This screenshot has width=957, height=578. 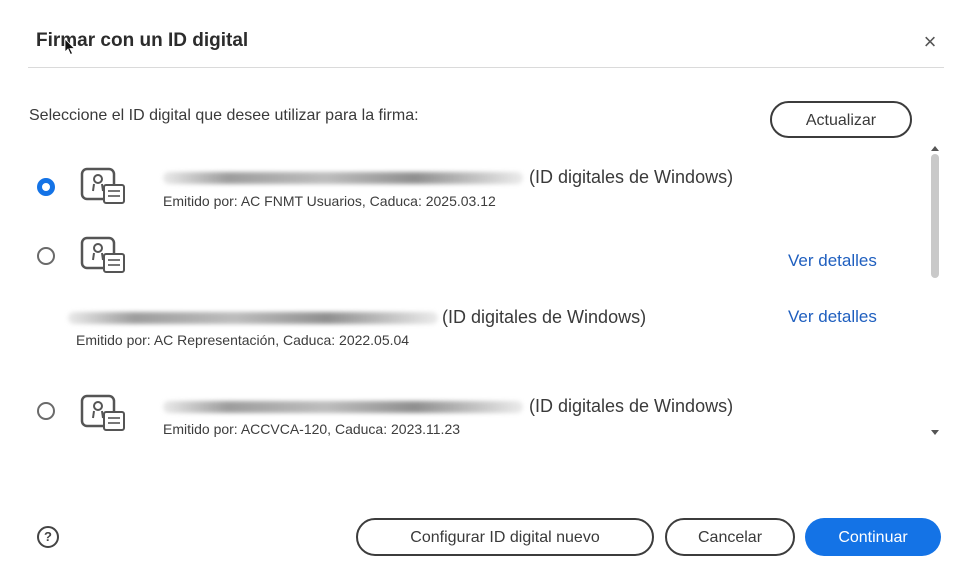 I want to click on scroll-down-icon, so click(x=935, y=432).